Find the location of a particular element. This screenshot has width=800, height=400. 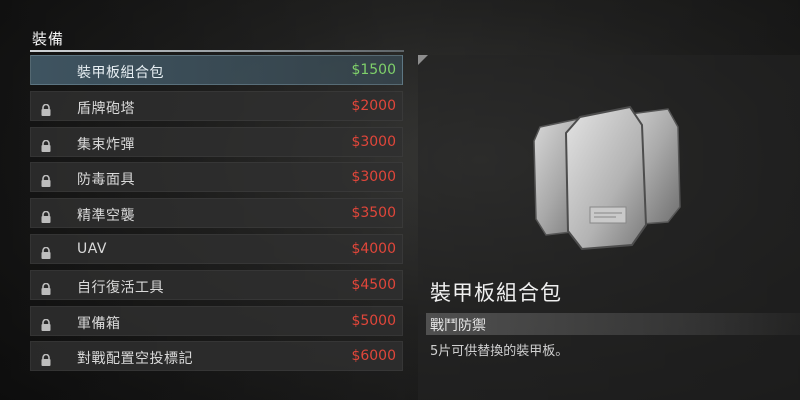

equipment-price: $4000 is located at coordinates (373, 248).